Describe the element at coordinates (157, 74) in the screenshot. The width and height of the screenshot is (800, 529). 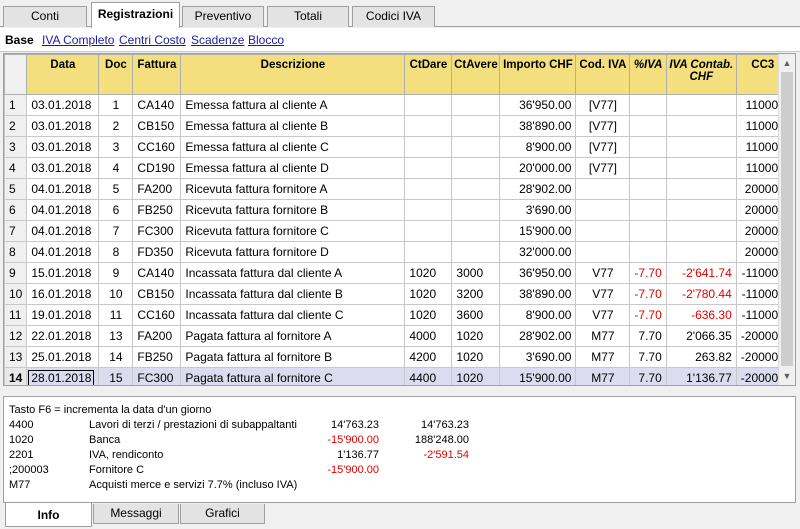
I see `invoice-header: Fattura` at that location.